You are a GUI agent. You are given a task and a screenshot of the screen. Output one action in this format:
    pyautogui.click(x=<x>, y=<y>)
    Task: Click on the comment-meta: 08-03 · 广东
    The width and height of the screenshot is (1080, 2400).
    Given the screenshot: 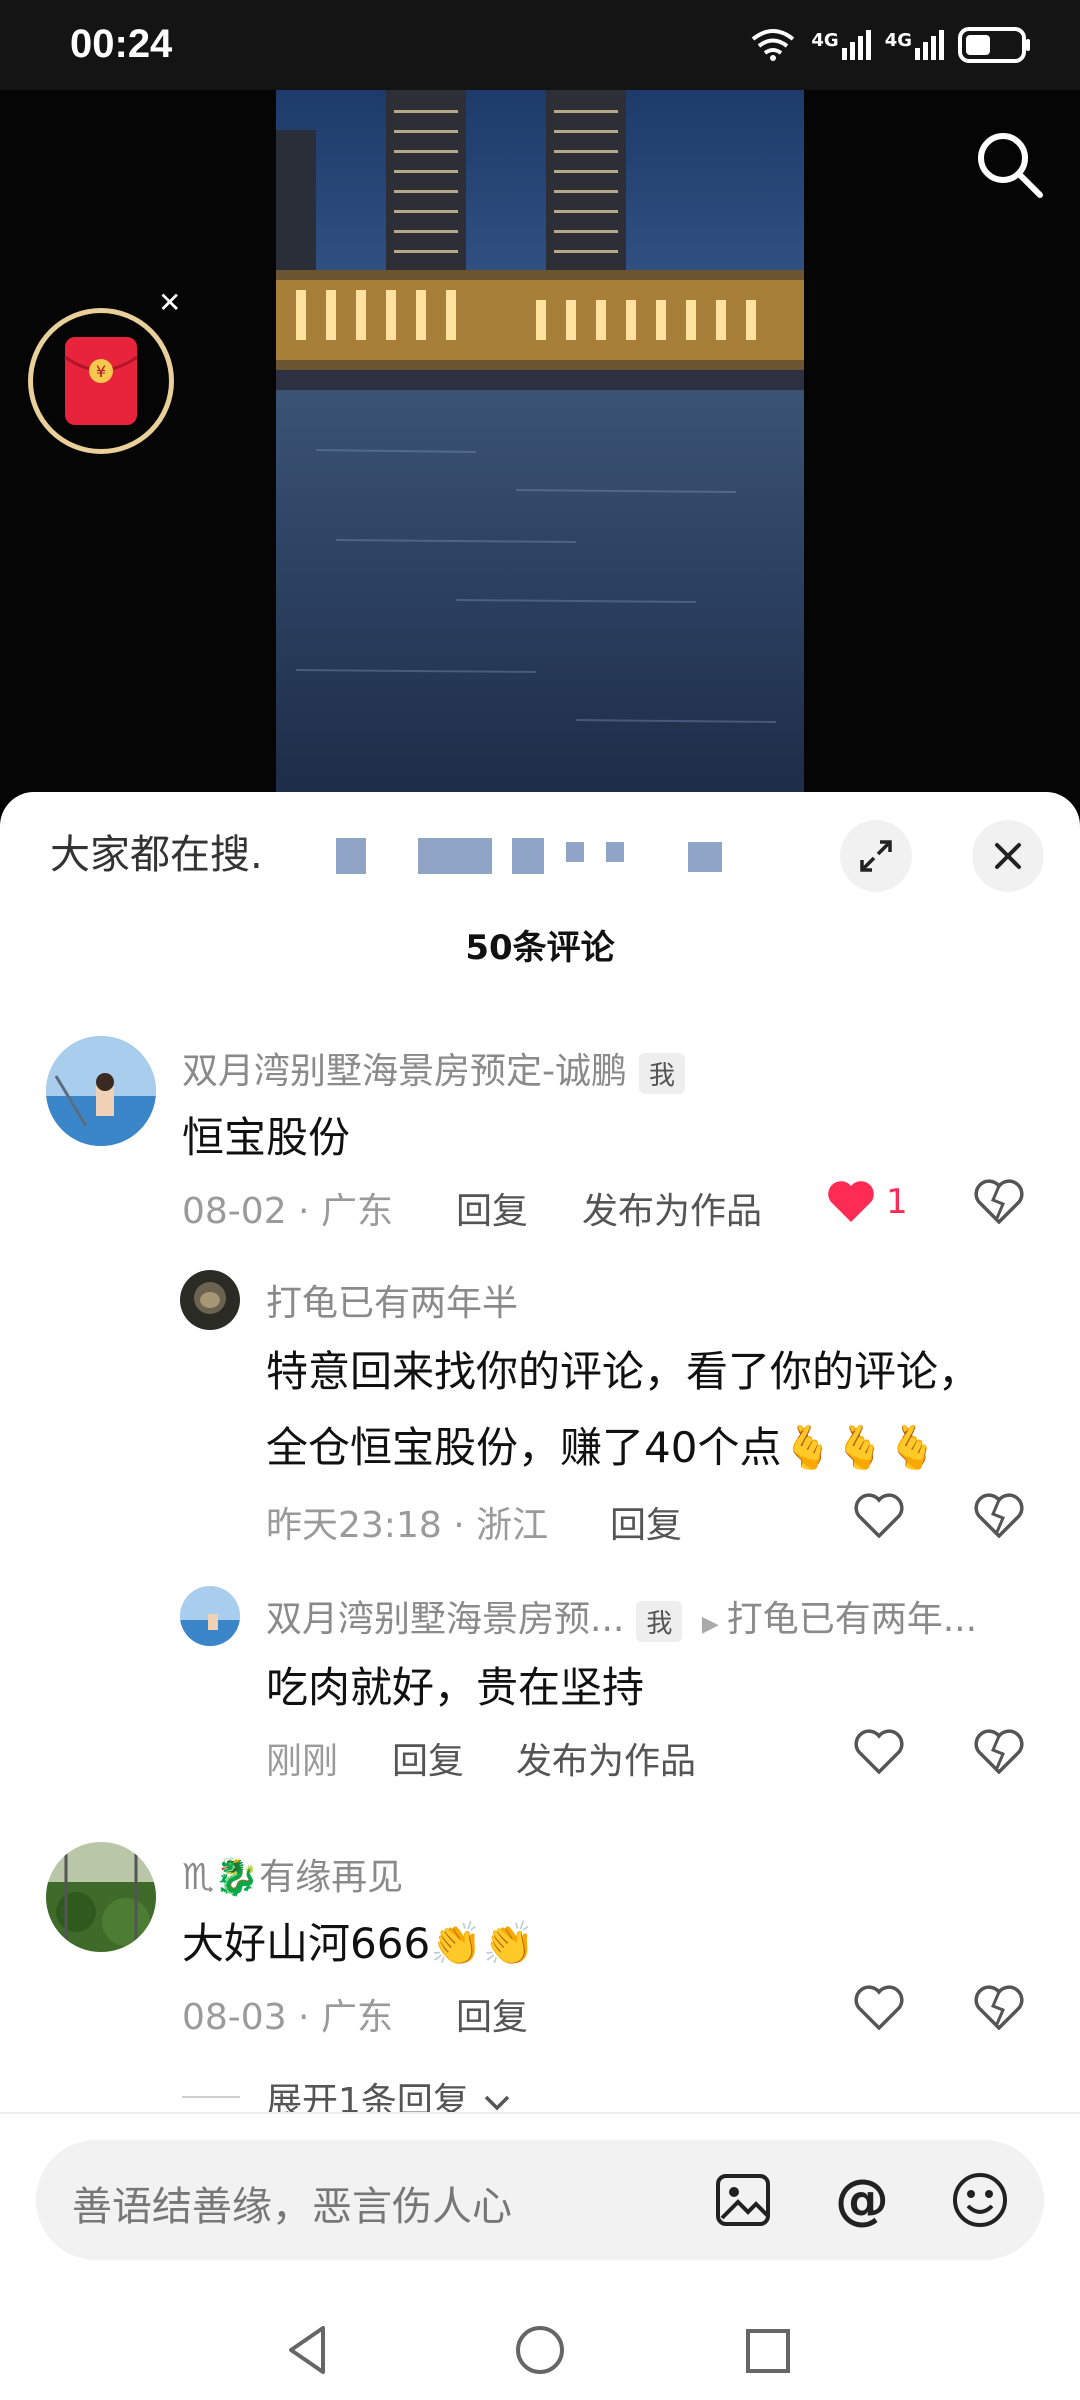 What is the action you would take?
    pyautogui.click(x=287, y=2017)
    